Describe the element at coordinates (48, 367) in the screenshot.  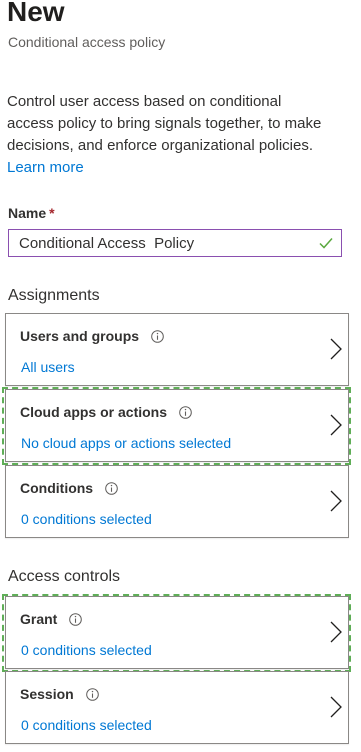
I see `card-value: All users` at that location.